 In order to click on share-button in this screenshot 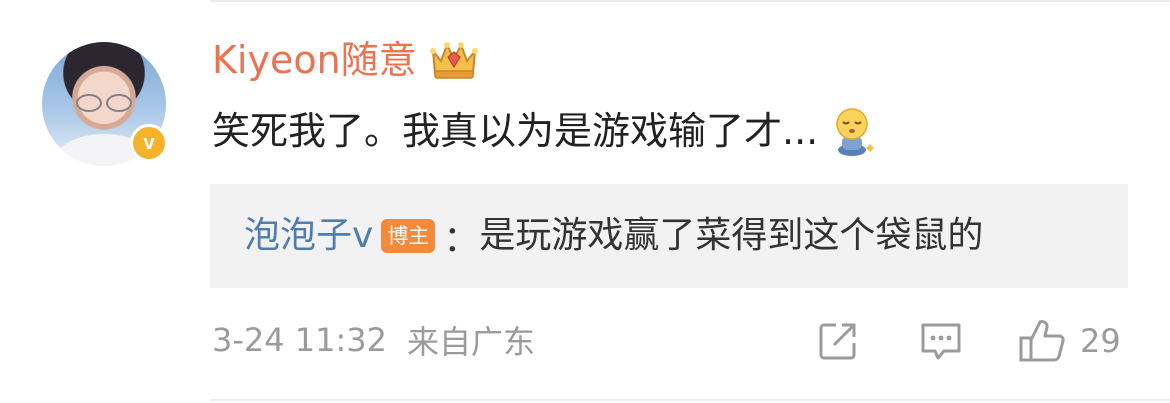, I will do `click(838, 341)`.